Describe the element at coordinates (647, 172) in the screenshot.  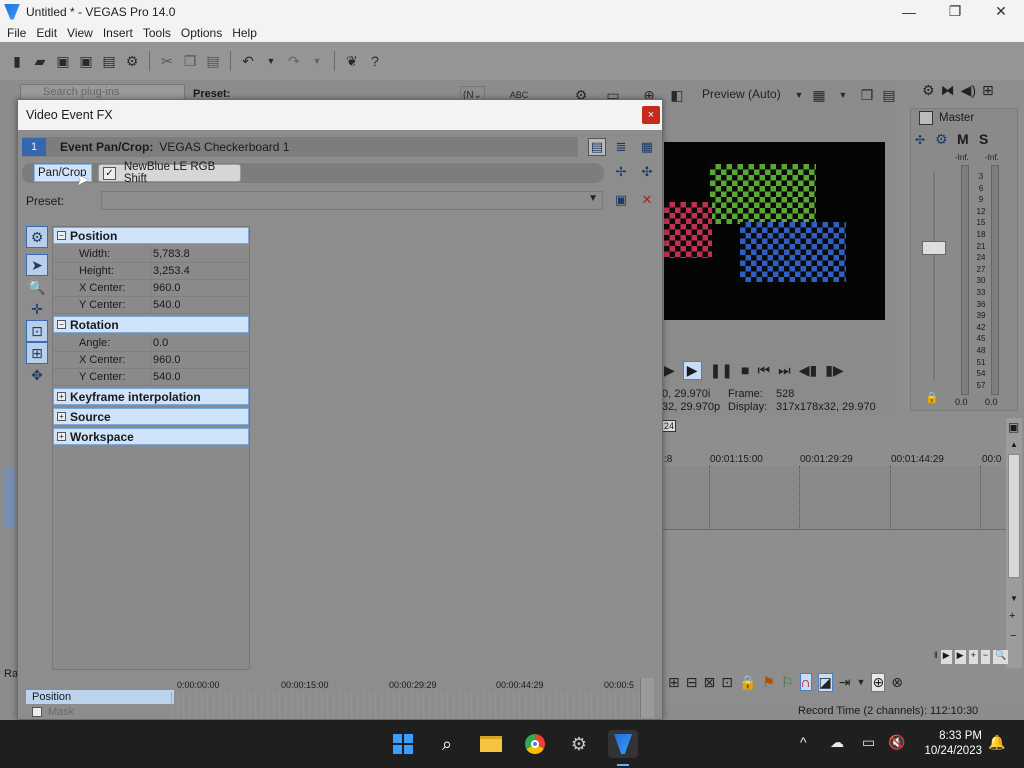
I see `remove-fx-icon: ✣` at that location.